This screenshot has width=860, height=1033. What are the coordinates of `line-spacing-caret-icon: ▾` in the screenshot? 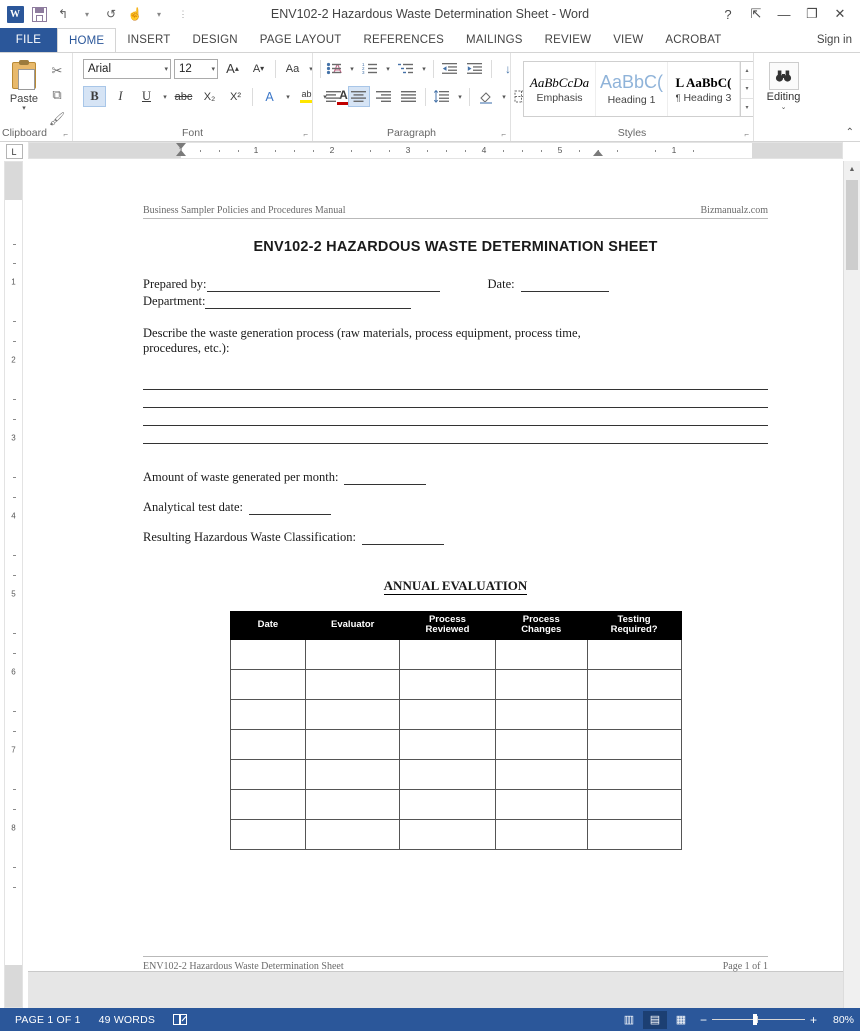 It's located at (460, 97).